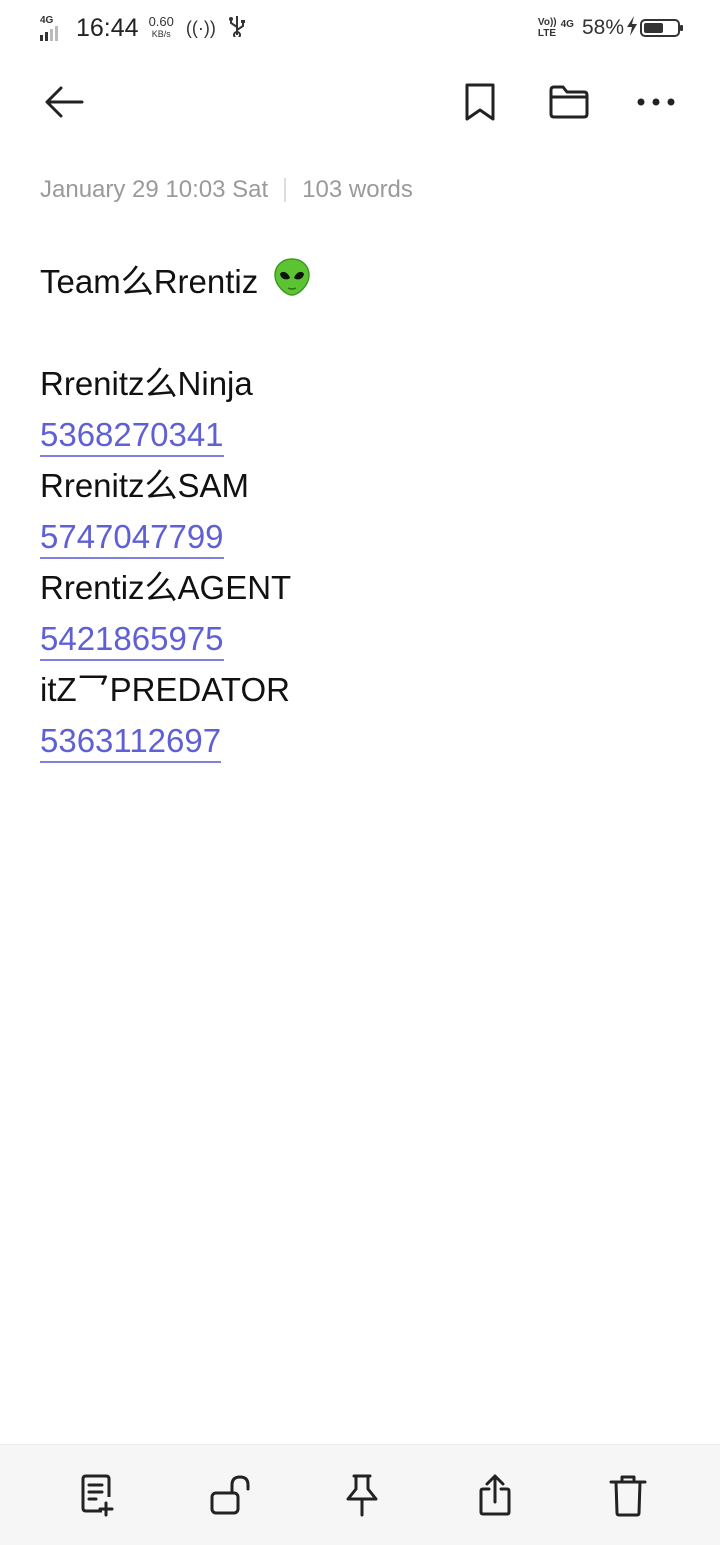 The width and height of the screenshot is (720, 1545). Describe the element at coordinates (237, 28) in the screenshot. I see `usb-icon` at that location.